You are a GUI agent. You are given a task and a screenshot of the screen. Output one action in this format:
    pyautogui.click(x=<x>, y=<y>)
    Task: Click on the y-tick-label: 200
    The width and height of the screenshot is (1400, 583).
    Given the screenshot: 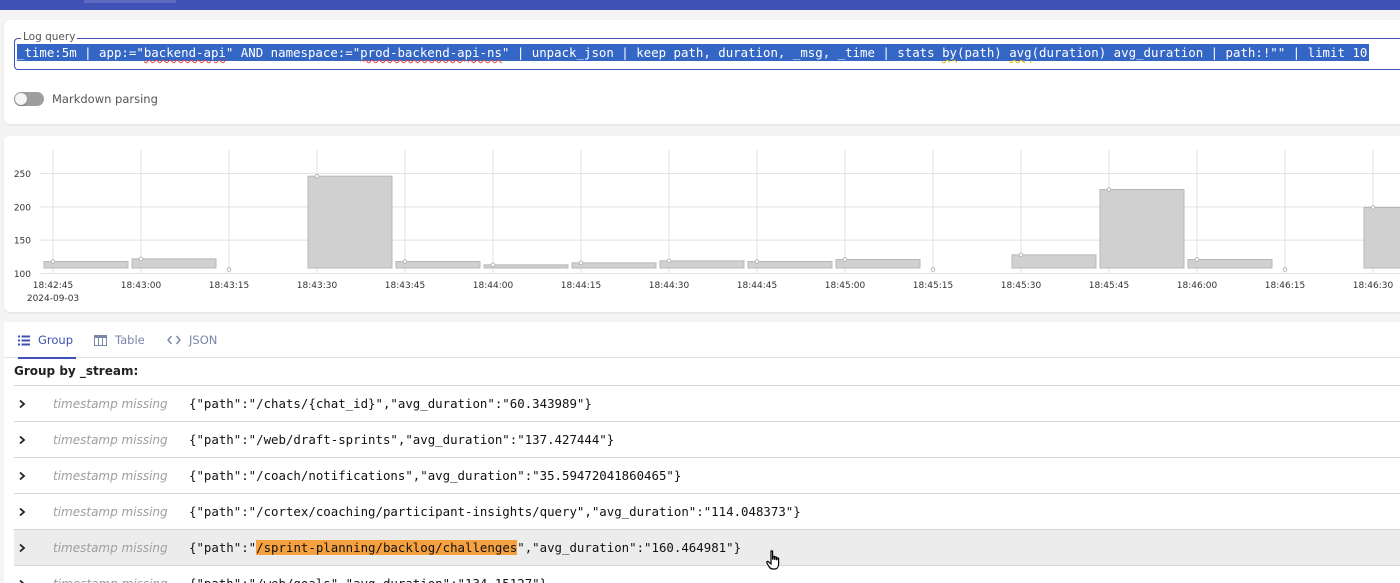 What is the action you would take?
    pyautogui.click(x=22, y=208)
    